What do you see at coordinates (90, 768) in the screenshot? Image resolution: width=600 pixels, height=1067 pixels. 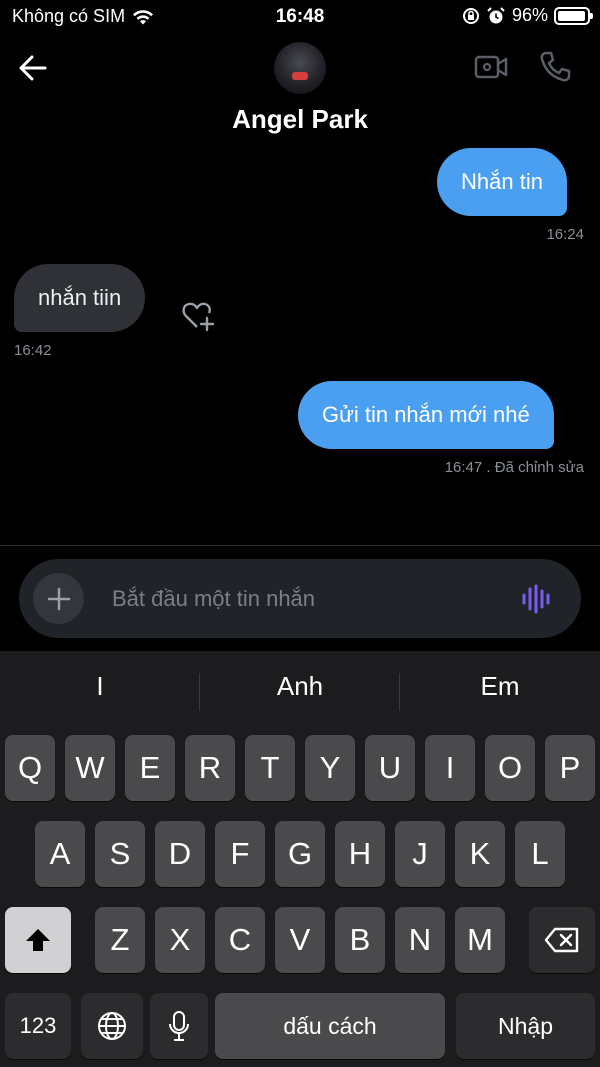 I see `key-w: W` at bounding box center [90, 768].